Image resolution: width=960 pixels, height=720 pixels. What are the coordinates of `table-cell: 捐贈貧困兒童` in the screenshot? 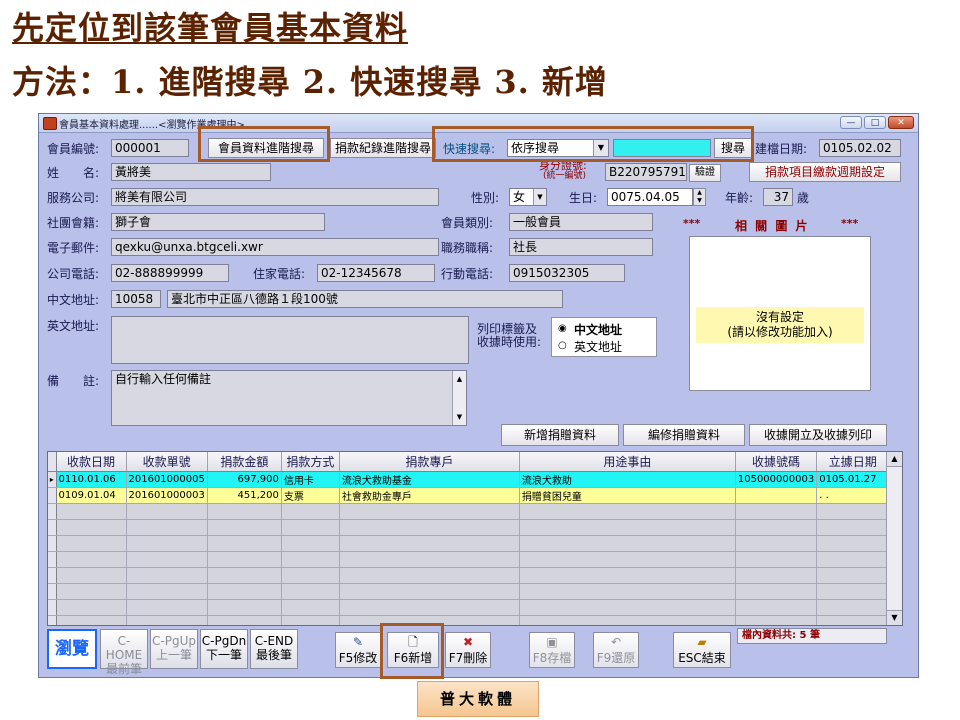 It's located at (627, 495).